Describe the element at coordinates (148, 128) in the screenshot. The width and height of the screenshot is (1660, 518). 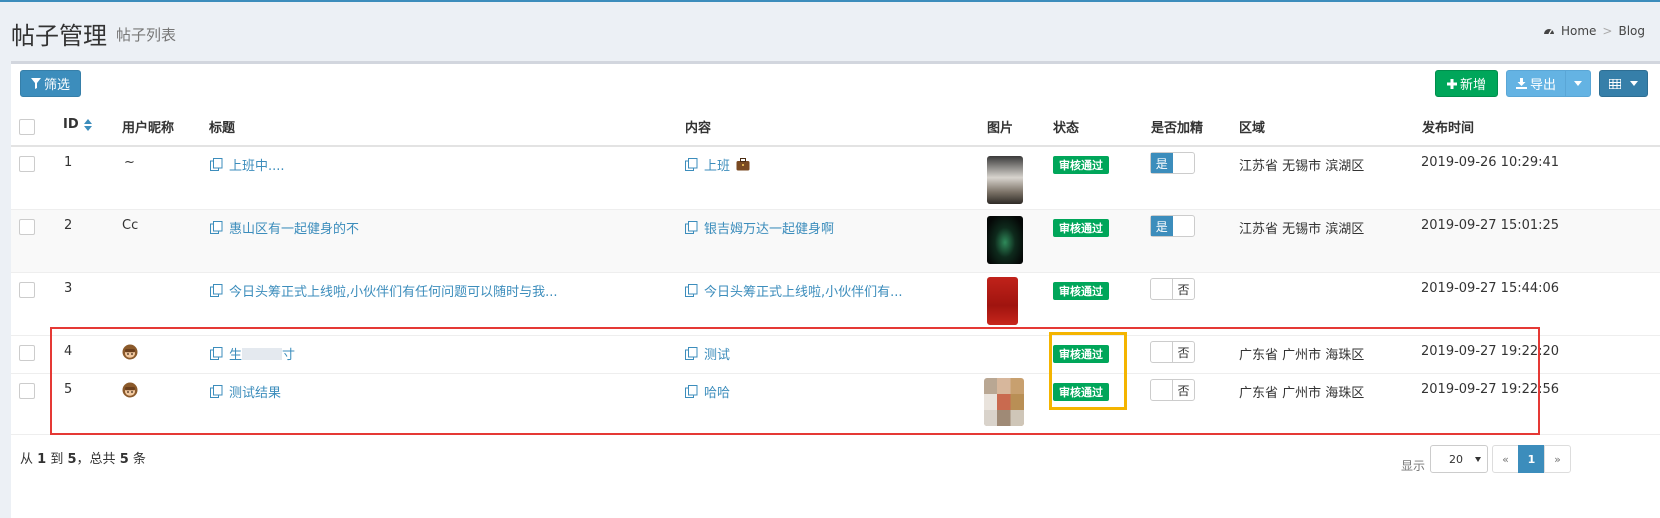
I see `column-header-nickname: 用户昵称` at that location.